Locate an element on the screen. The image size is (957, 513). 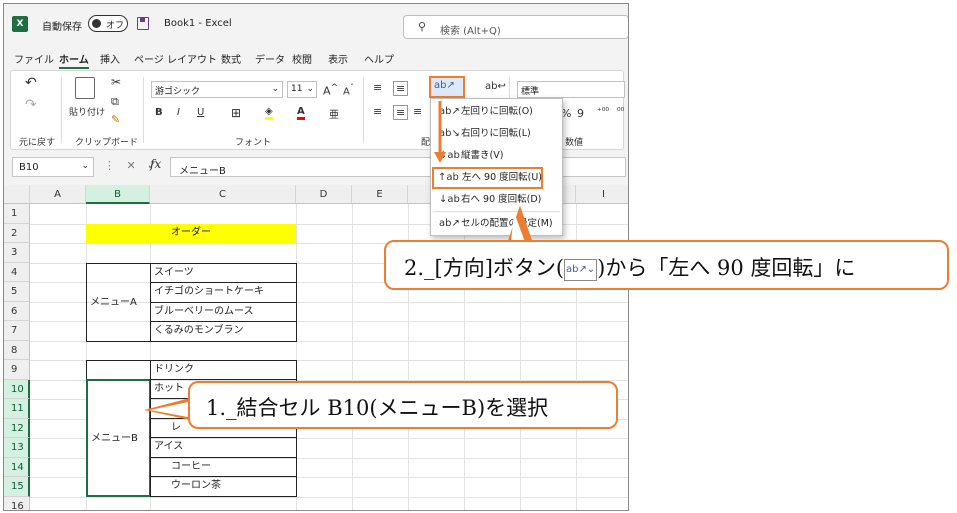
step1-callout: 1._結合セル B10(メニューB)を選択 is located at coordinates (403, 405).